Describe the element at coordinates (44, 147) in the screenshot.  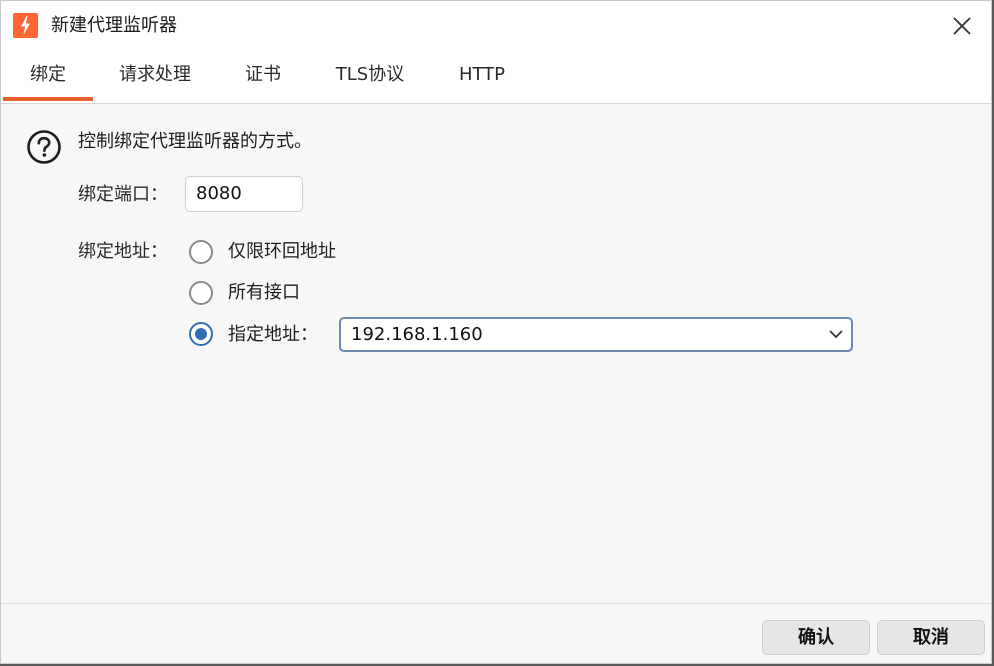
I see `help-icon` at that location.